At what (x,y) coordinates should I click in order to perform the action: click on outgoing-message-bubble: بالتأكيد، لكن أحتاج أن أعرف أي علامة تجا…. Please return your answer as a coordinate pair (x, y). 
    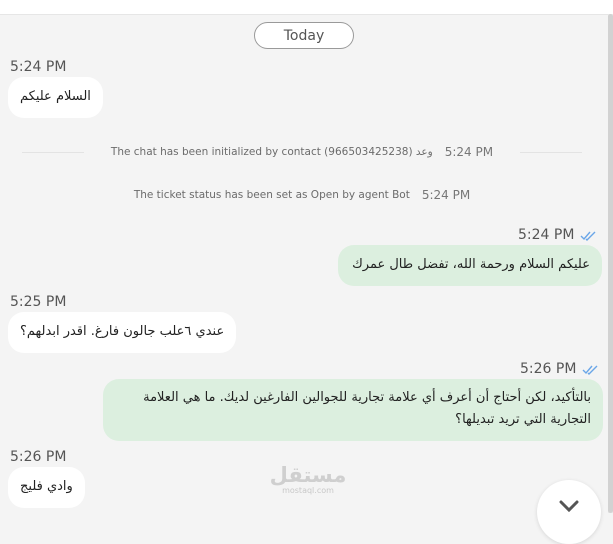
    Looking at the image, I should click on (353, 410).